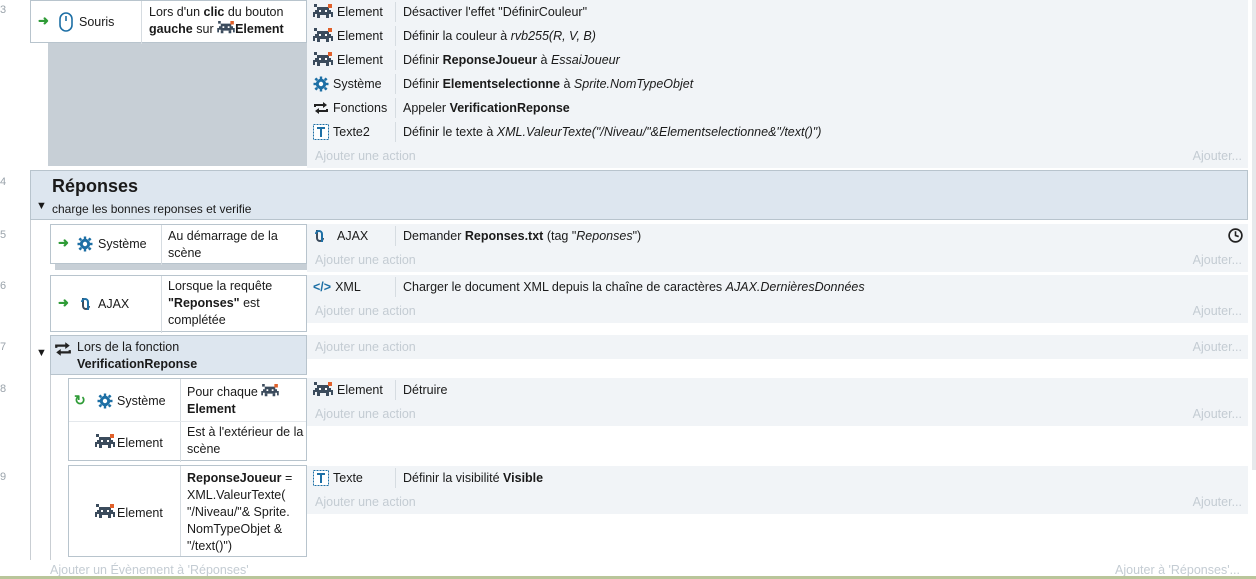 The height and width of the screenshot is (579, 1256). What do you see at coordinates (3, 477) in the screenshot?
I see `line-number: 9` at bounding box center [3, 477].